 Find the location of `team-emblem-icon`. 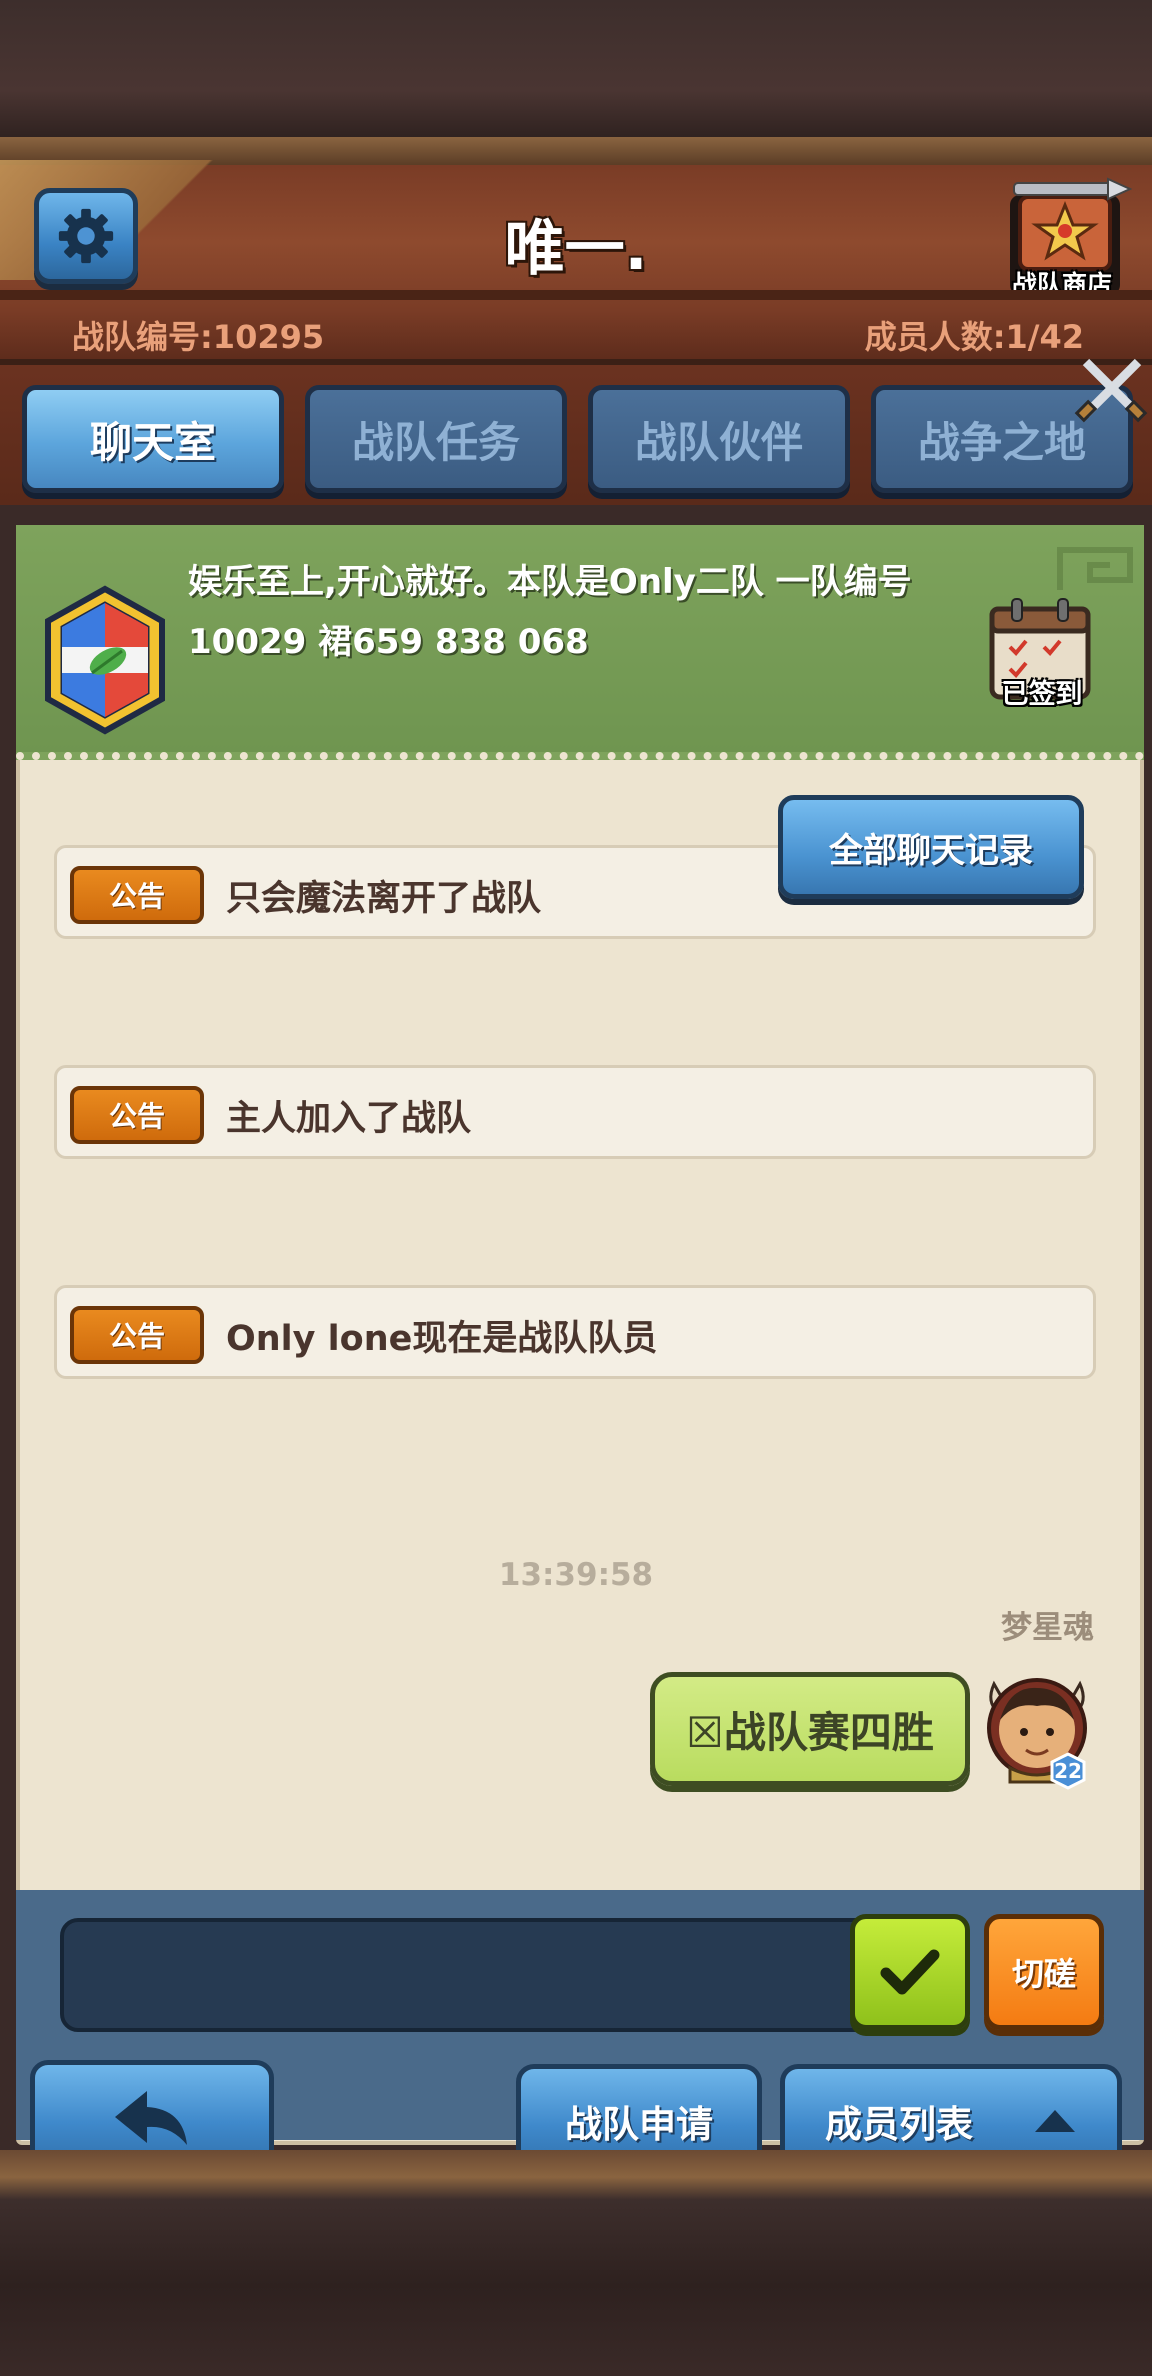

team-emblem-icon is located at coordinates (105, 660).